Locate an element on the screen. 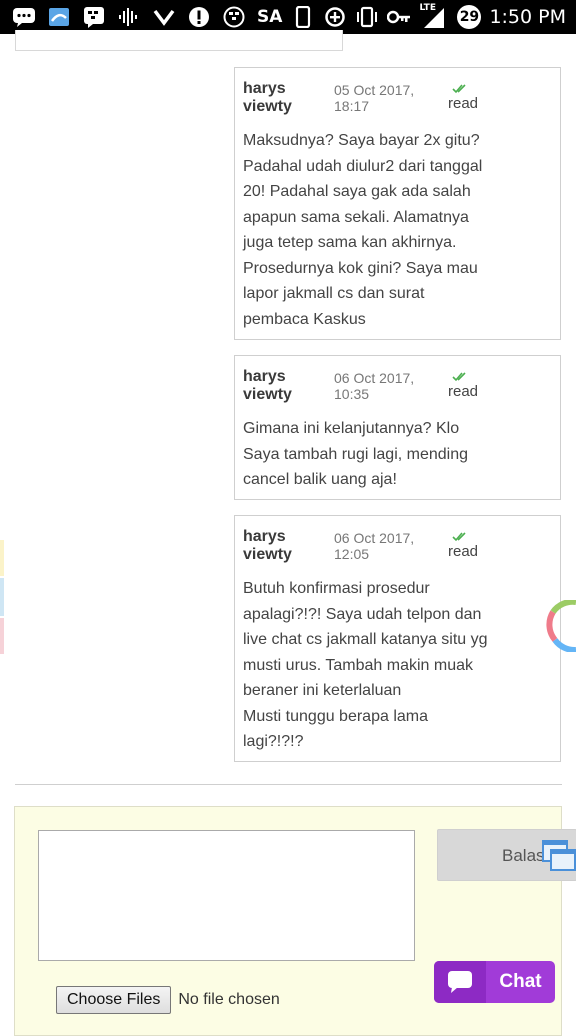 This screenshot has width=576, height=1036. signal-icon: LTE is located at coordinates (434, 15).